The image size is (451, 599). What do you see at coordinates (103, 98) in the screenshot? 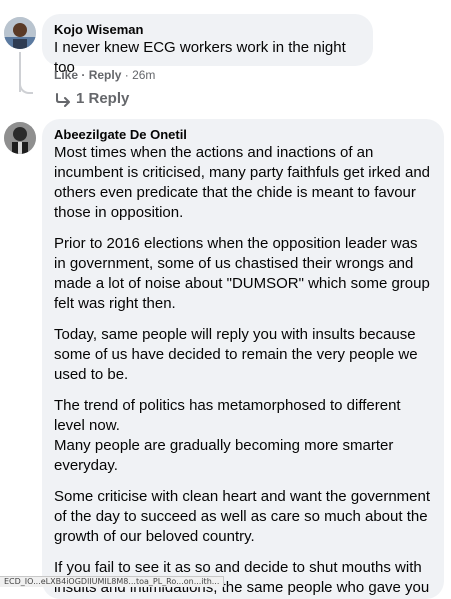
I see `replies-count: 1 Reply` at bounding box center [103, 98].